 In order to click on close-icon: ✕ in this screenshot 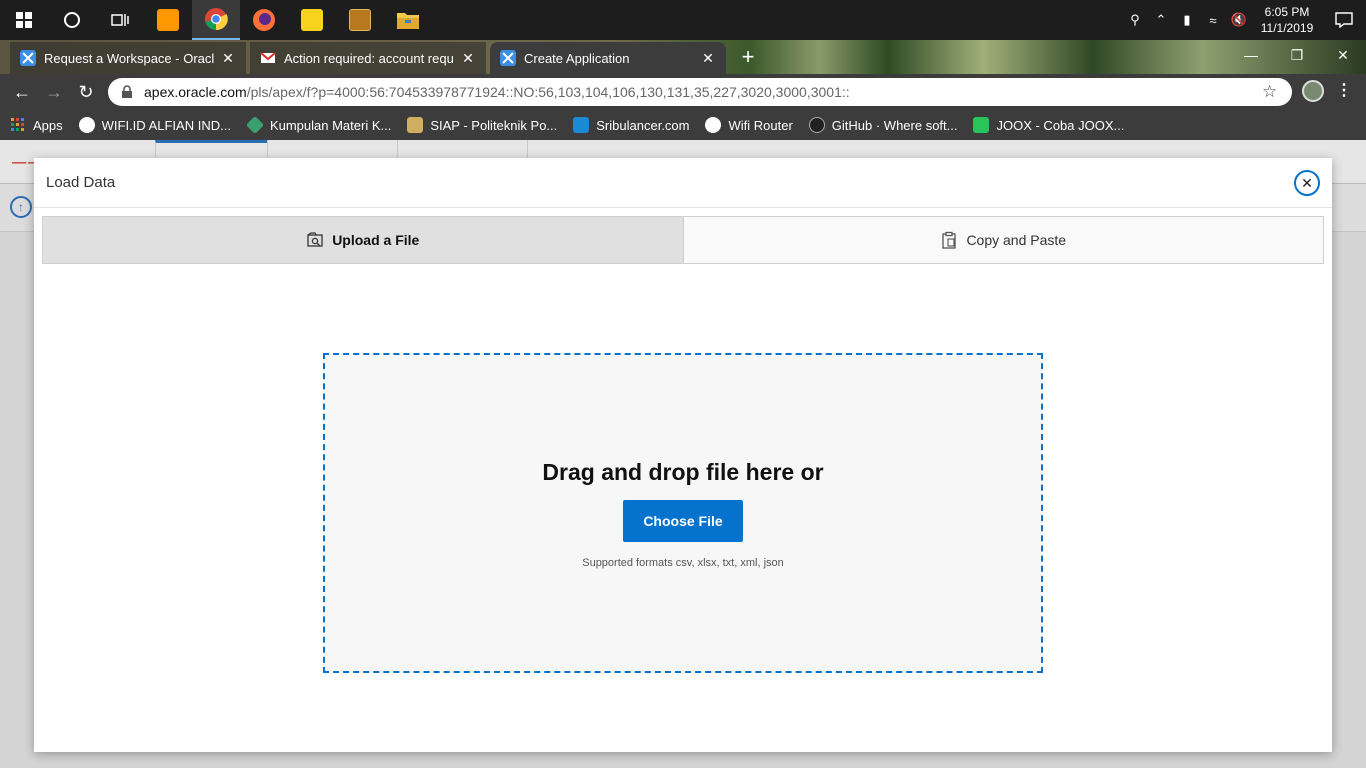, I will do `click(1307, 182)`.